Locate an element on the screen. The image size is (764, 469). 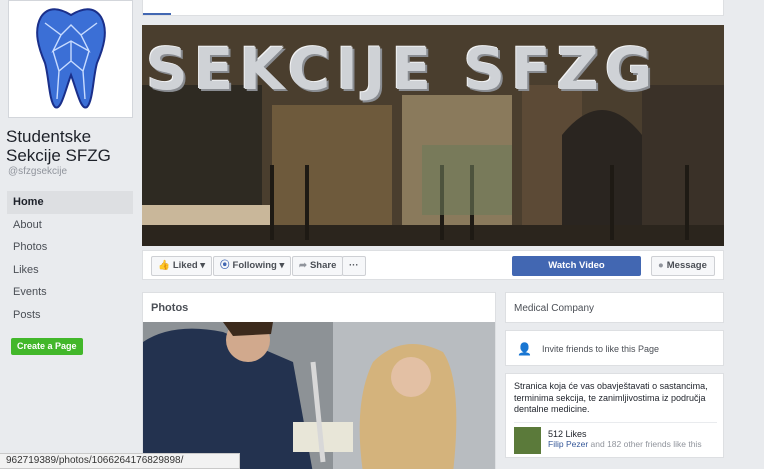
liked-button: 👍 Liked ▾ is located at coordinates (182, 266).